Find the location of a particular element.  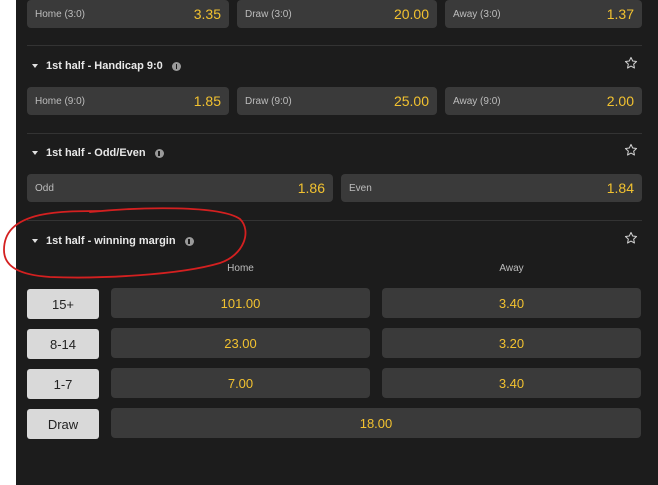

odd-button-even: Even 1.84 is located at coordinates (491, 188).